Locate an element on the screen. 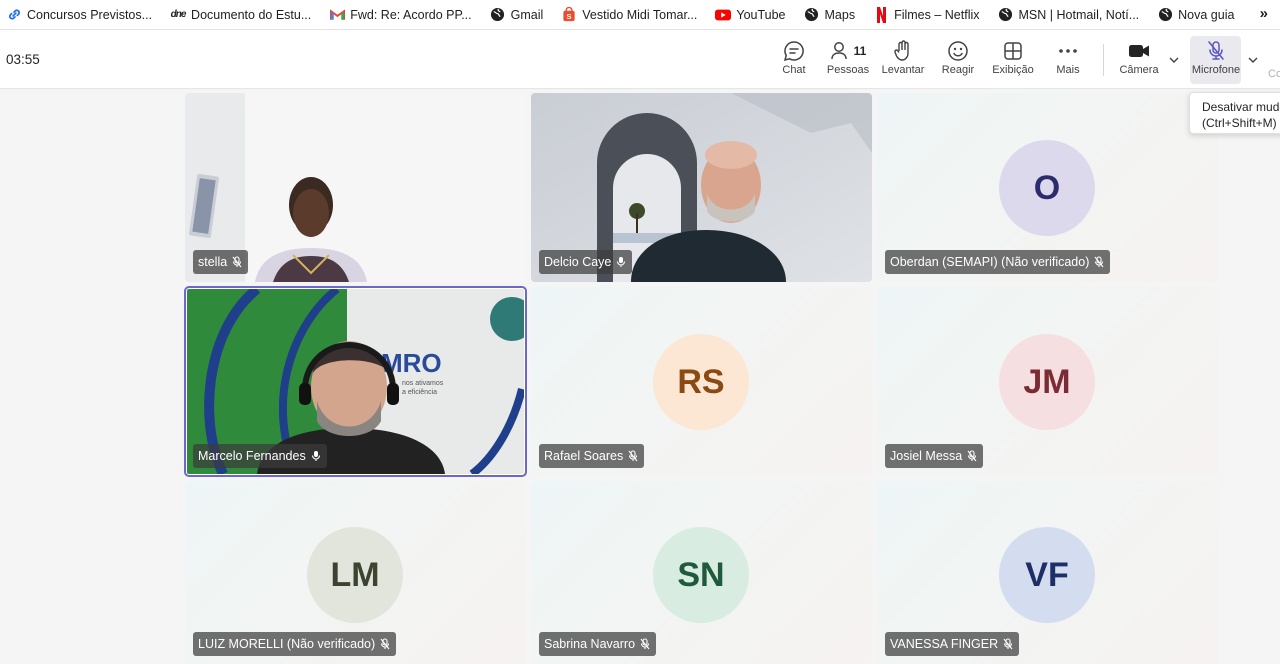 The height and width of the screenshot is (664, 1280). participant-tile-luiz-morelli: LM LUIZ MORELLI (Não verificado) is located at coordinates (355, 572).